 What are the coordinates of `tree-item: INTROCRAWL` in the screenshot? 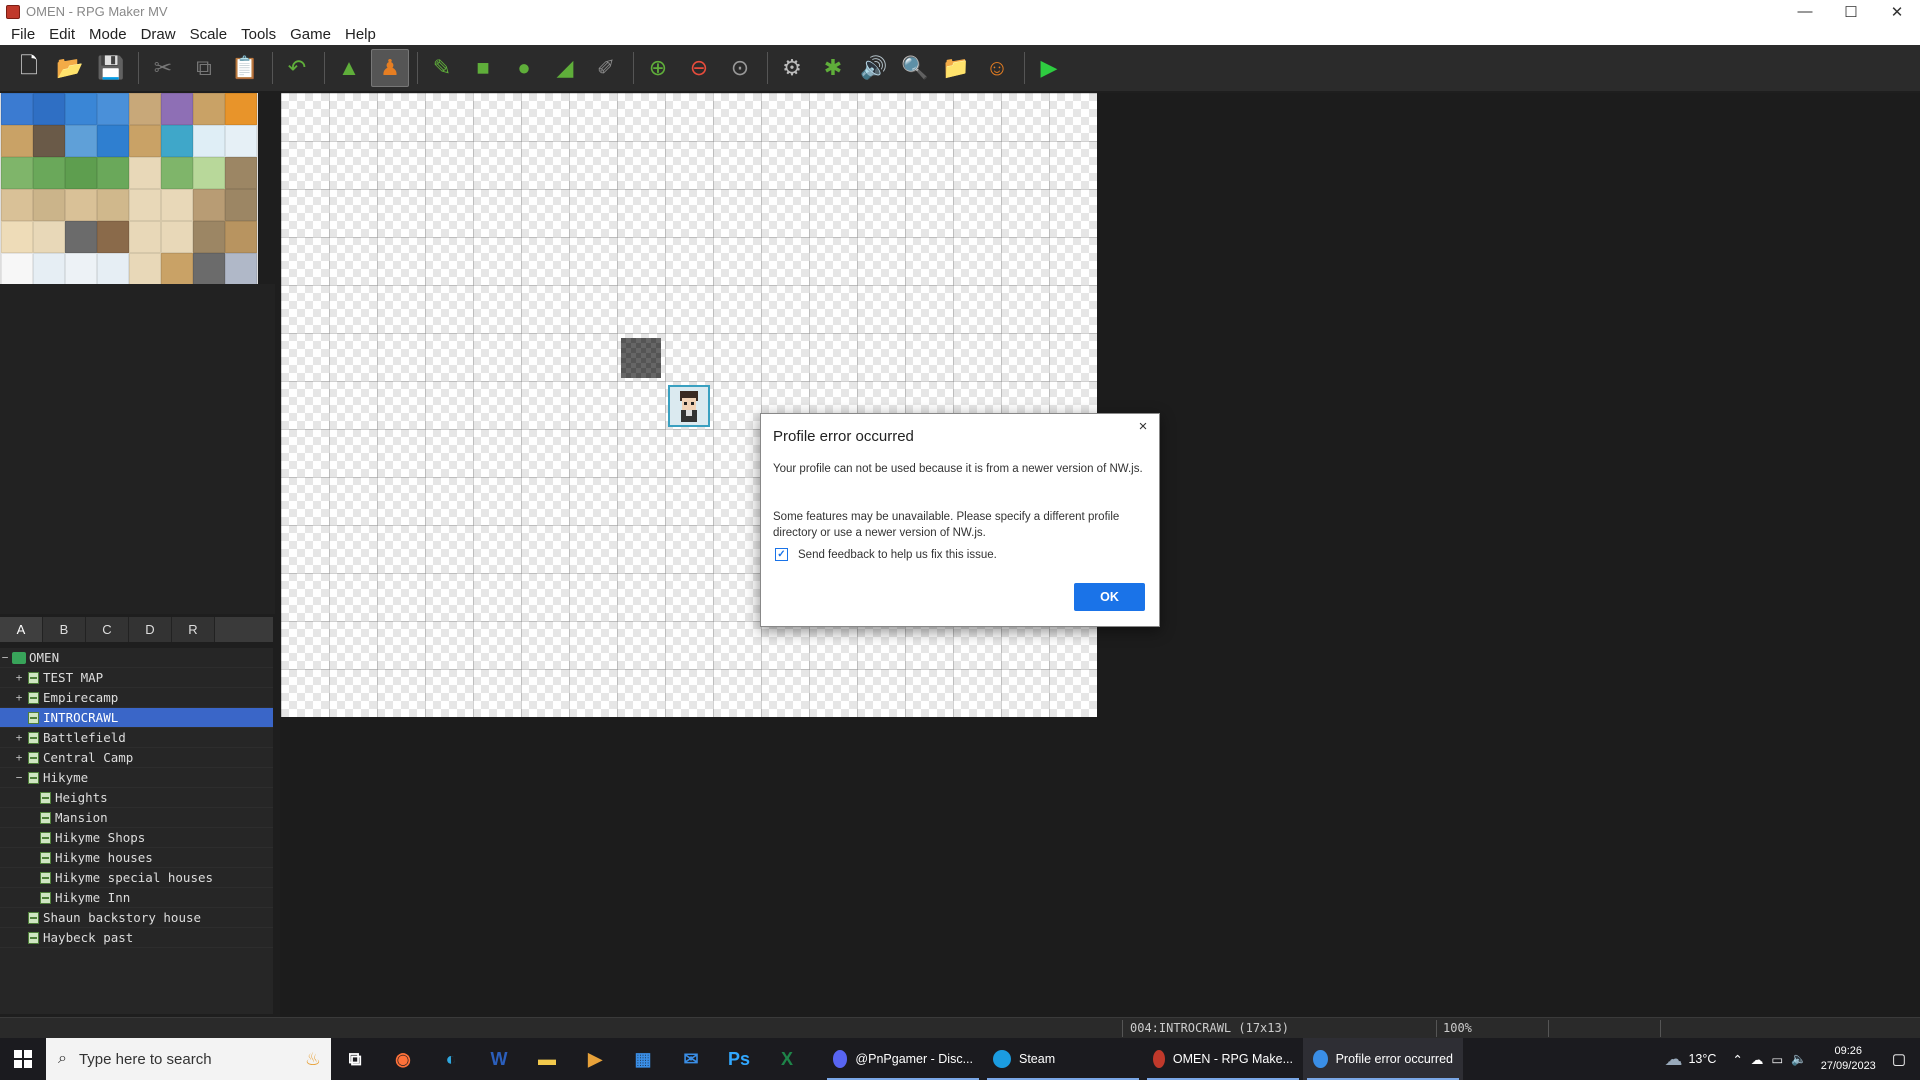 It's located at (136, 718).